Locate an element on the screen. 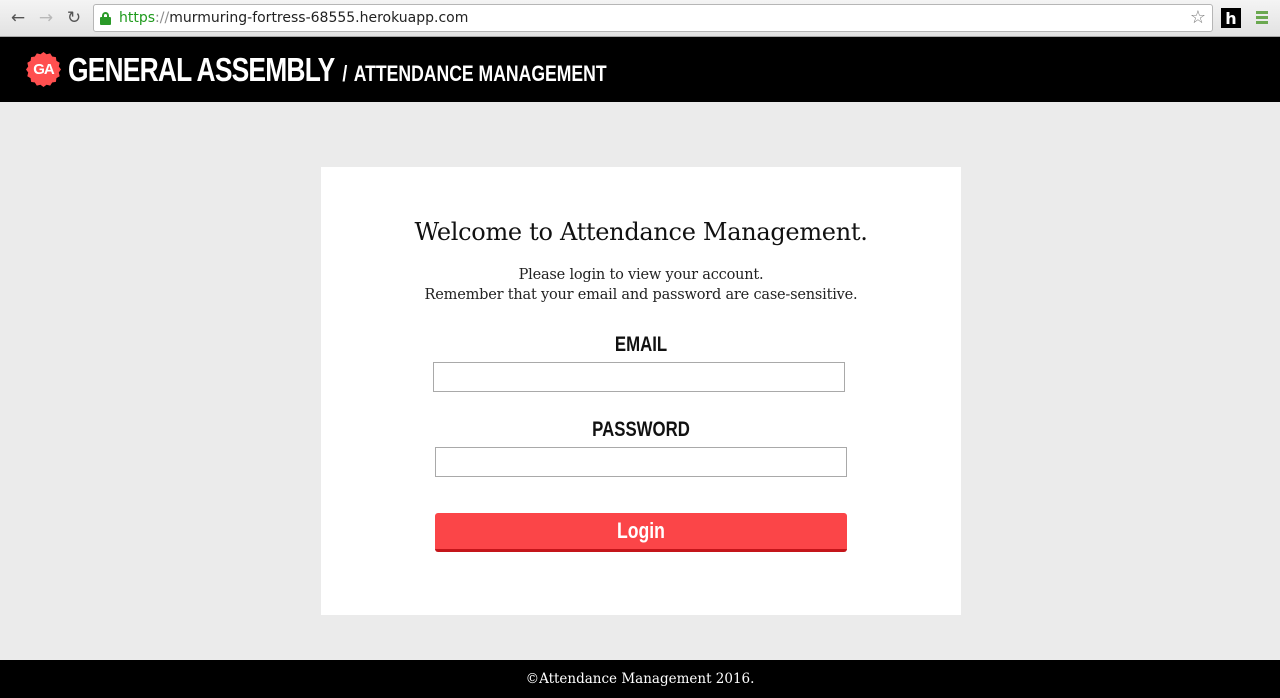 This screenshot has height=698, width=1280. login-button: Login is located at coordinates (641, 532).